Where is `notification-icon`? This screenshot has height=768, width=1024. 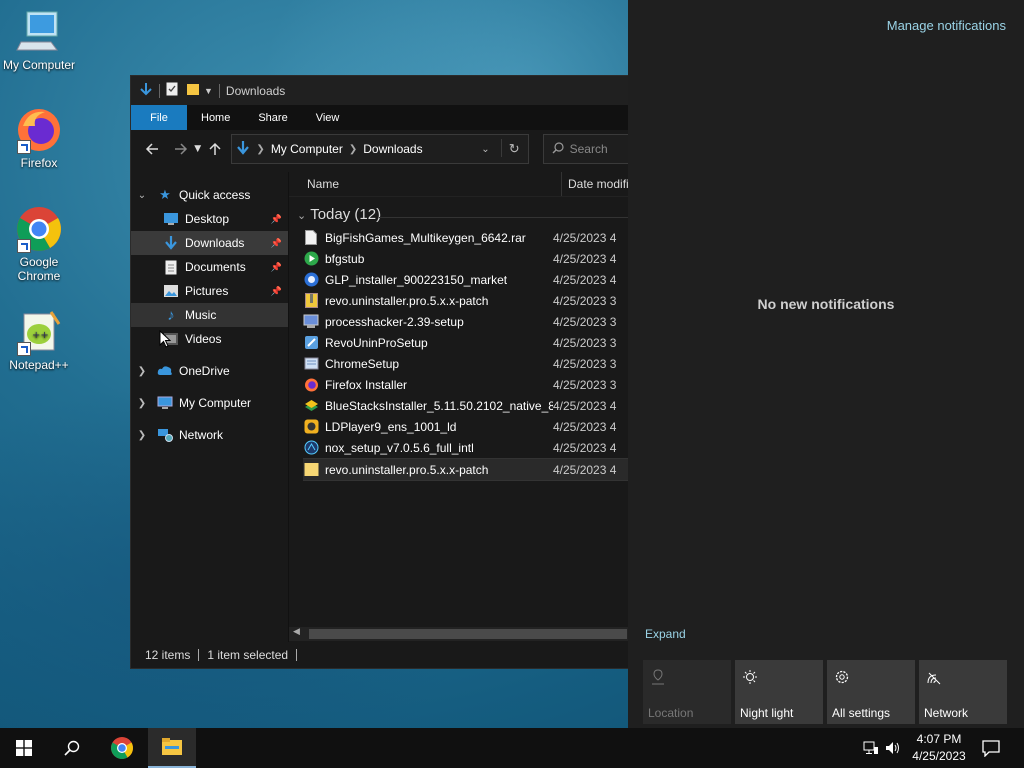
notification-icon is located at coordinates (991, 748).